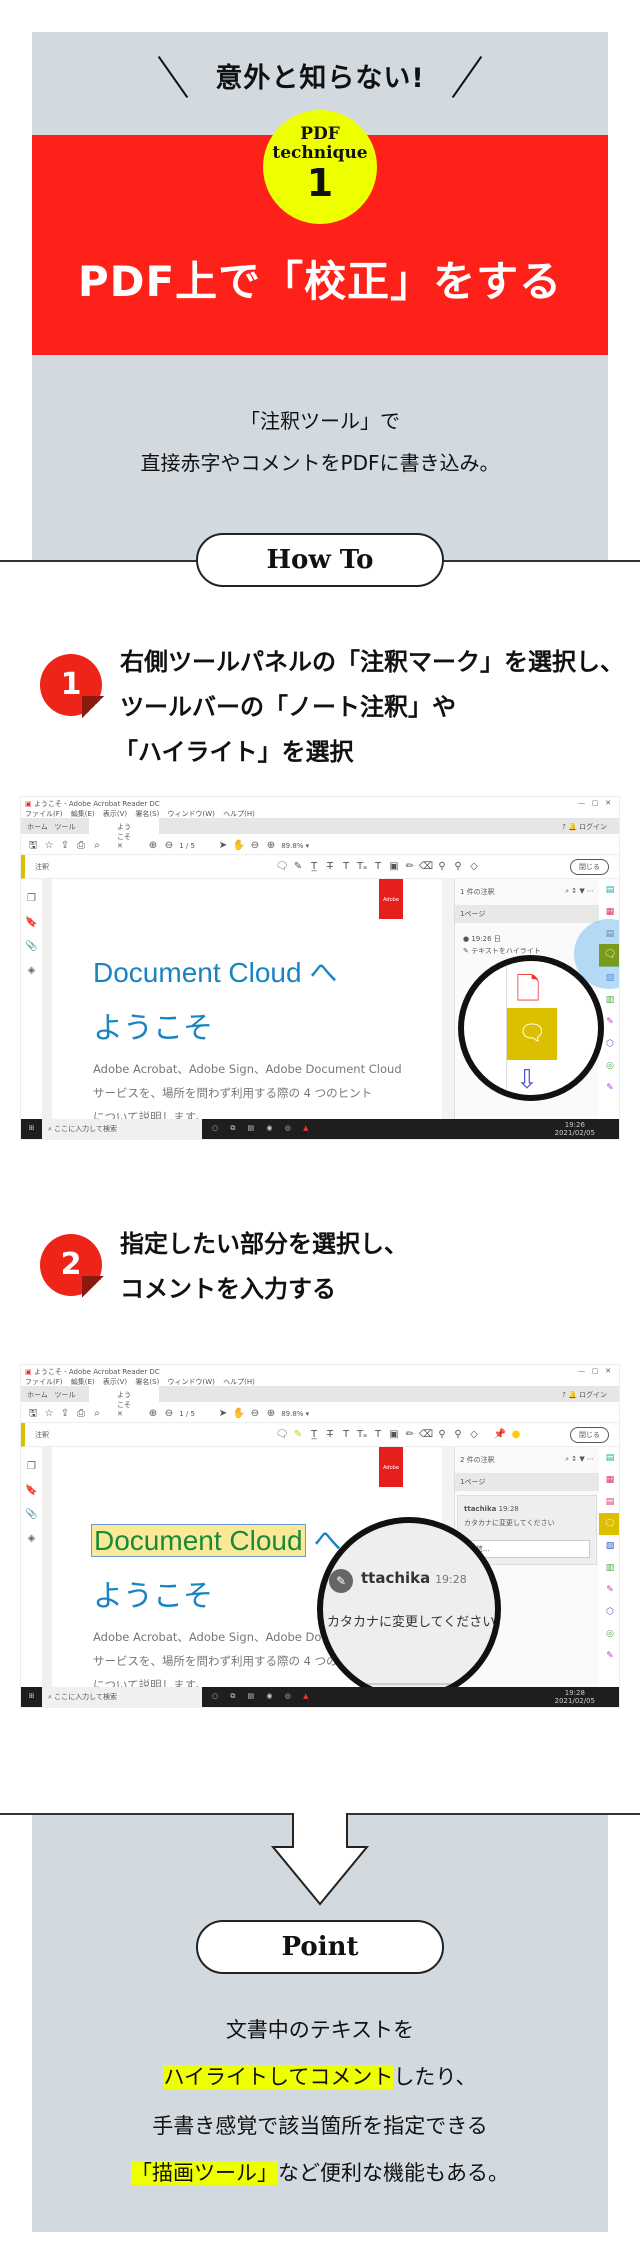 Image resolution: width=640 pixels, height=2268 pixels. Describe the element at coordinates (318, 1371) in the screenshot. I see `window-titlebar: ▣ ようこそ - Adobe Acrobat Reader DC — ▢ ✕` at that location.